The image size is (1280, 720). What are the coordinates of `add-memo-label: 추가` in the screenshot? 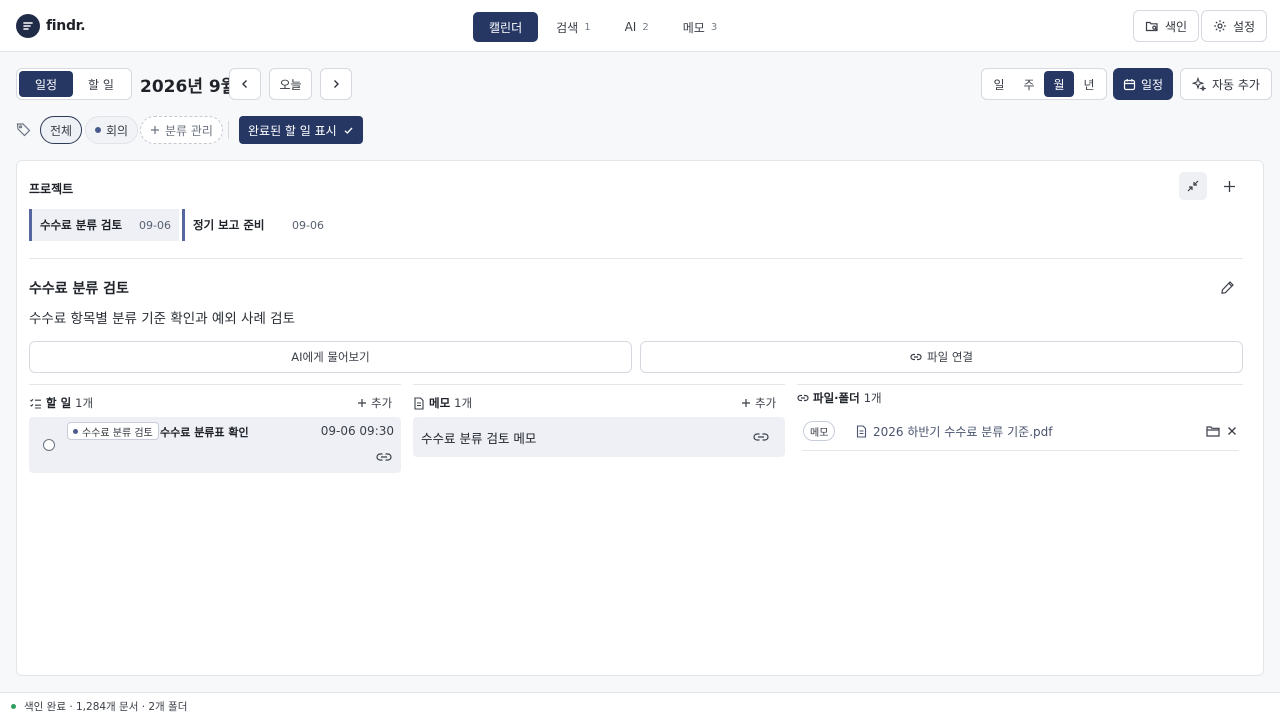 It's located at (766, 403).